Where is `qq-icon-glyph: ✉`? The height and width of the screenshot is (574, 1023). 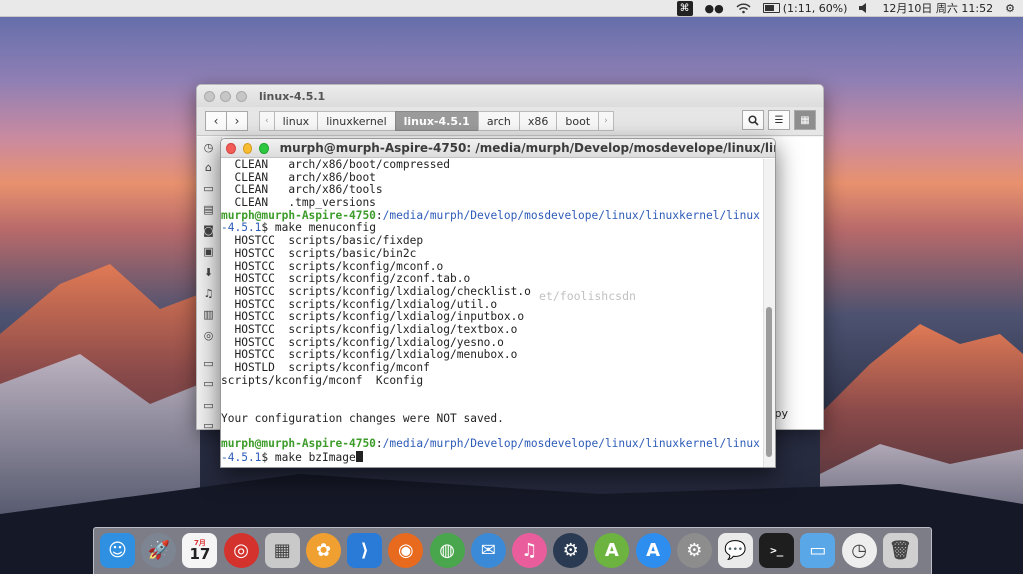
qq-icon-glyph: ✉ is located at coordinates (488, 550).